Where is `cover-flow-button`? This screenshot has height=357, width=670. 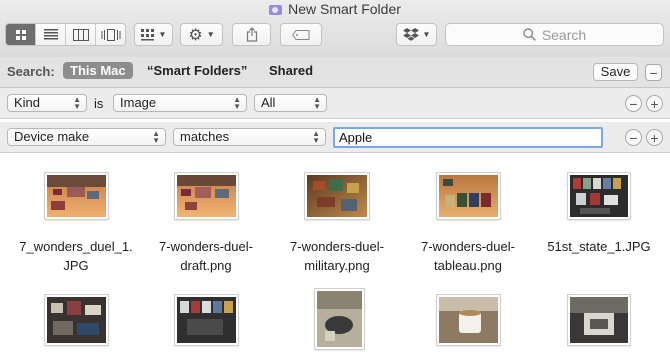
cover-flow-button is located at coordinates (110, 34).